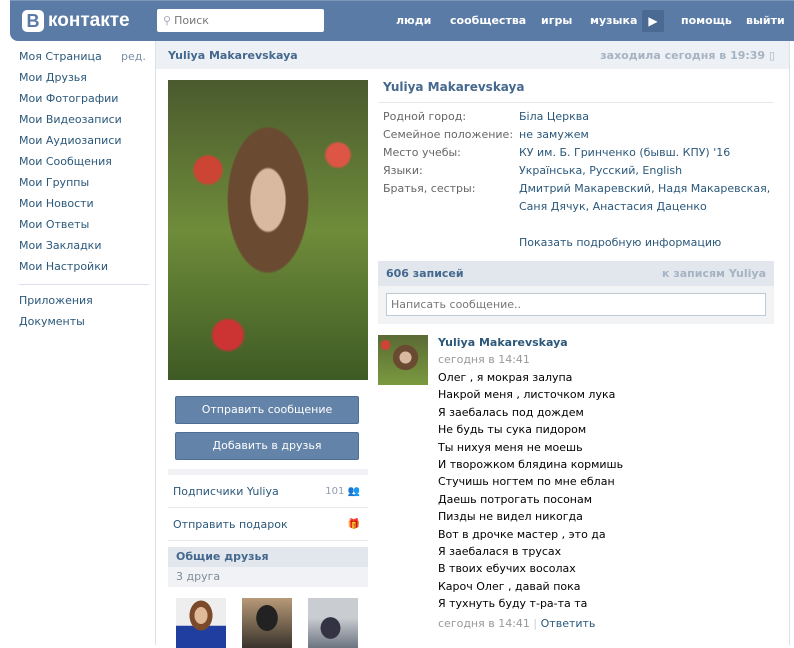 The height and width of the screenshot is (648, 794). What do you see at coordinates (510, 517) in the screenshot?
I see `post-line: Пизды не видел никогда` at bounding box center [510, 517].